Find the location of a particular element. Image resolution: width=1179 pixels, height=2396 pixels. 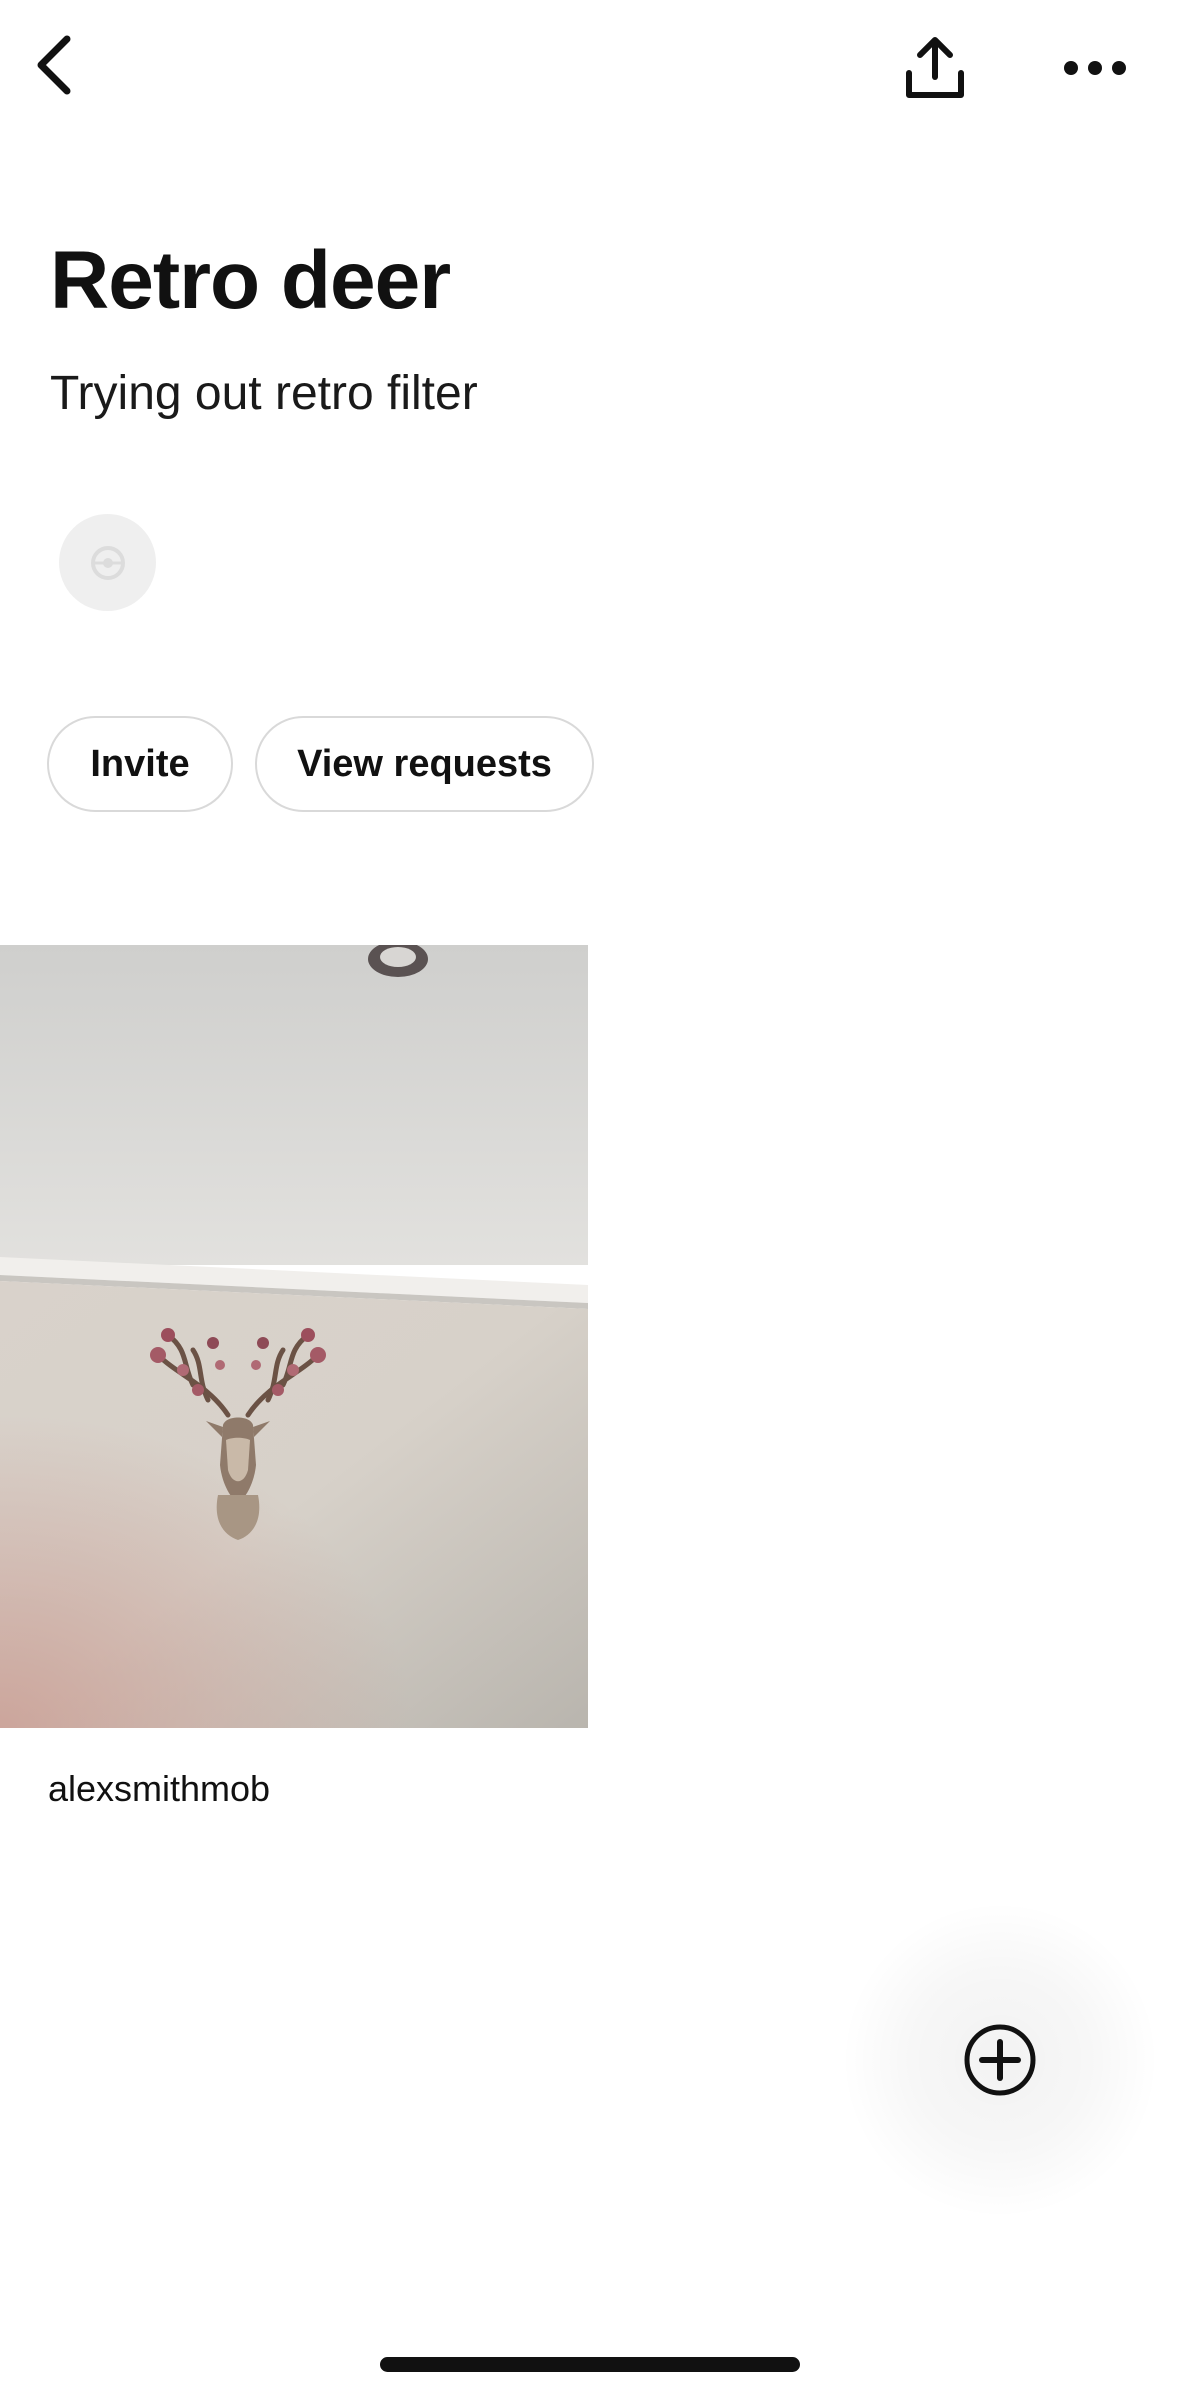

add-pin-button is located at coordinates (1000, 2060).